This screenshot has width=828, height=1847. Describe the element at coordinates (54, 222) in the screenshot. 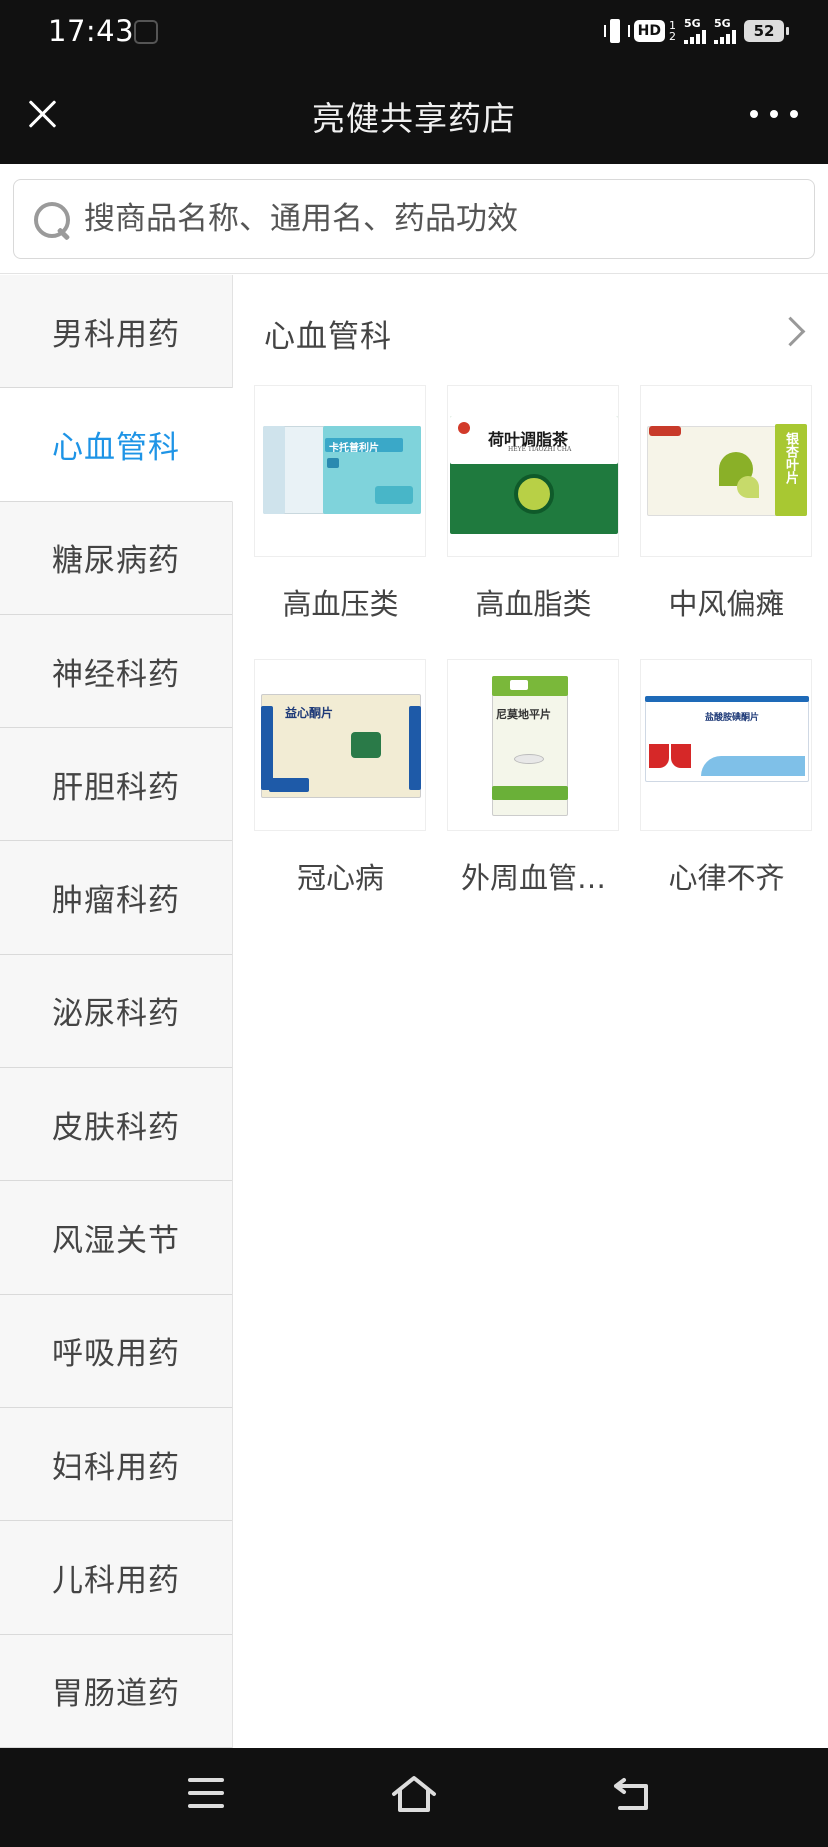

I see `search-icon` at that location.